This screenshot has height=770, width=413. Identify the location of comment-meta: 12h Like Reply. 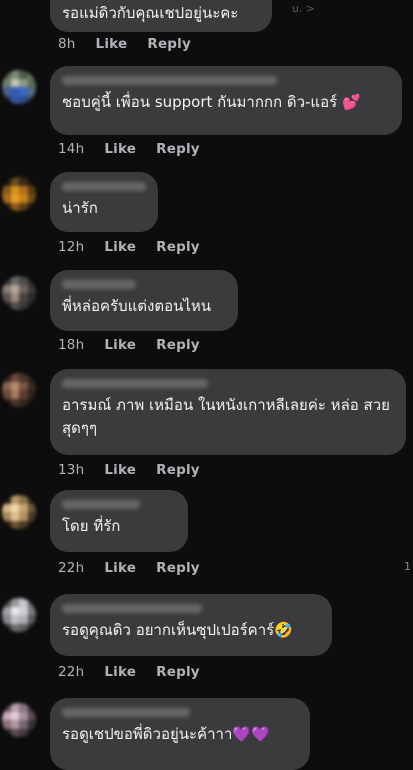
(129, 247).